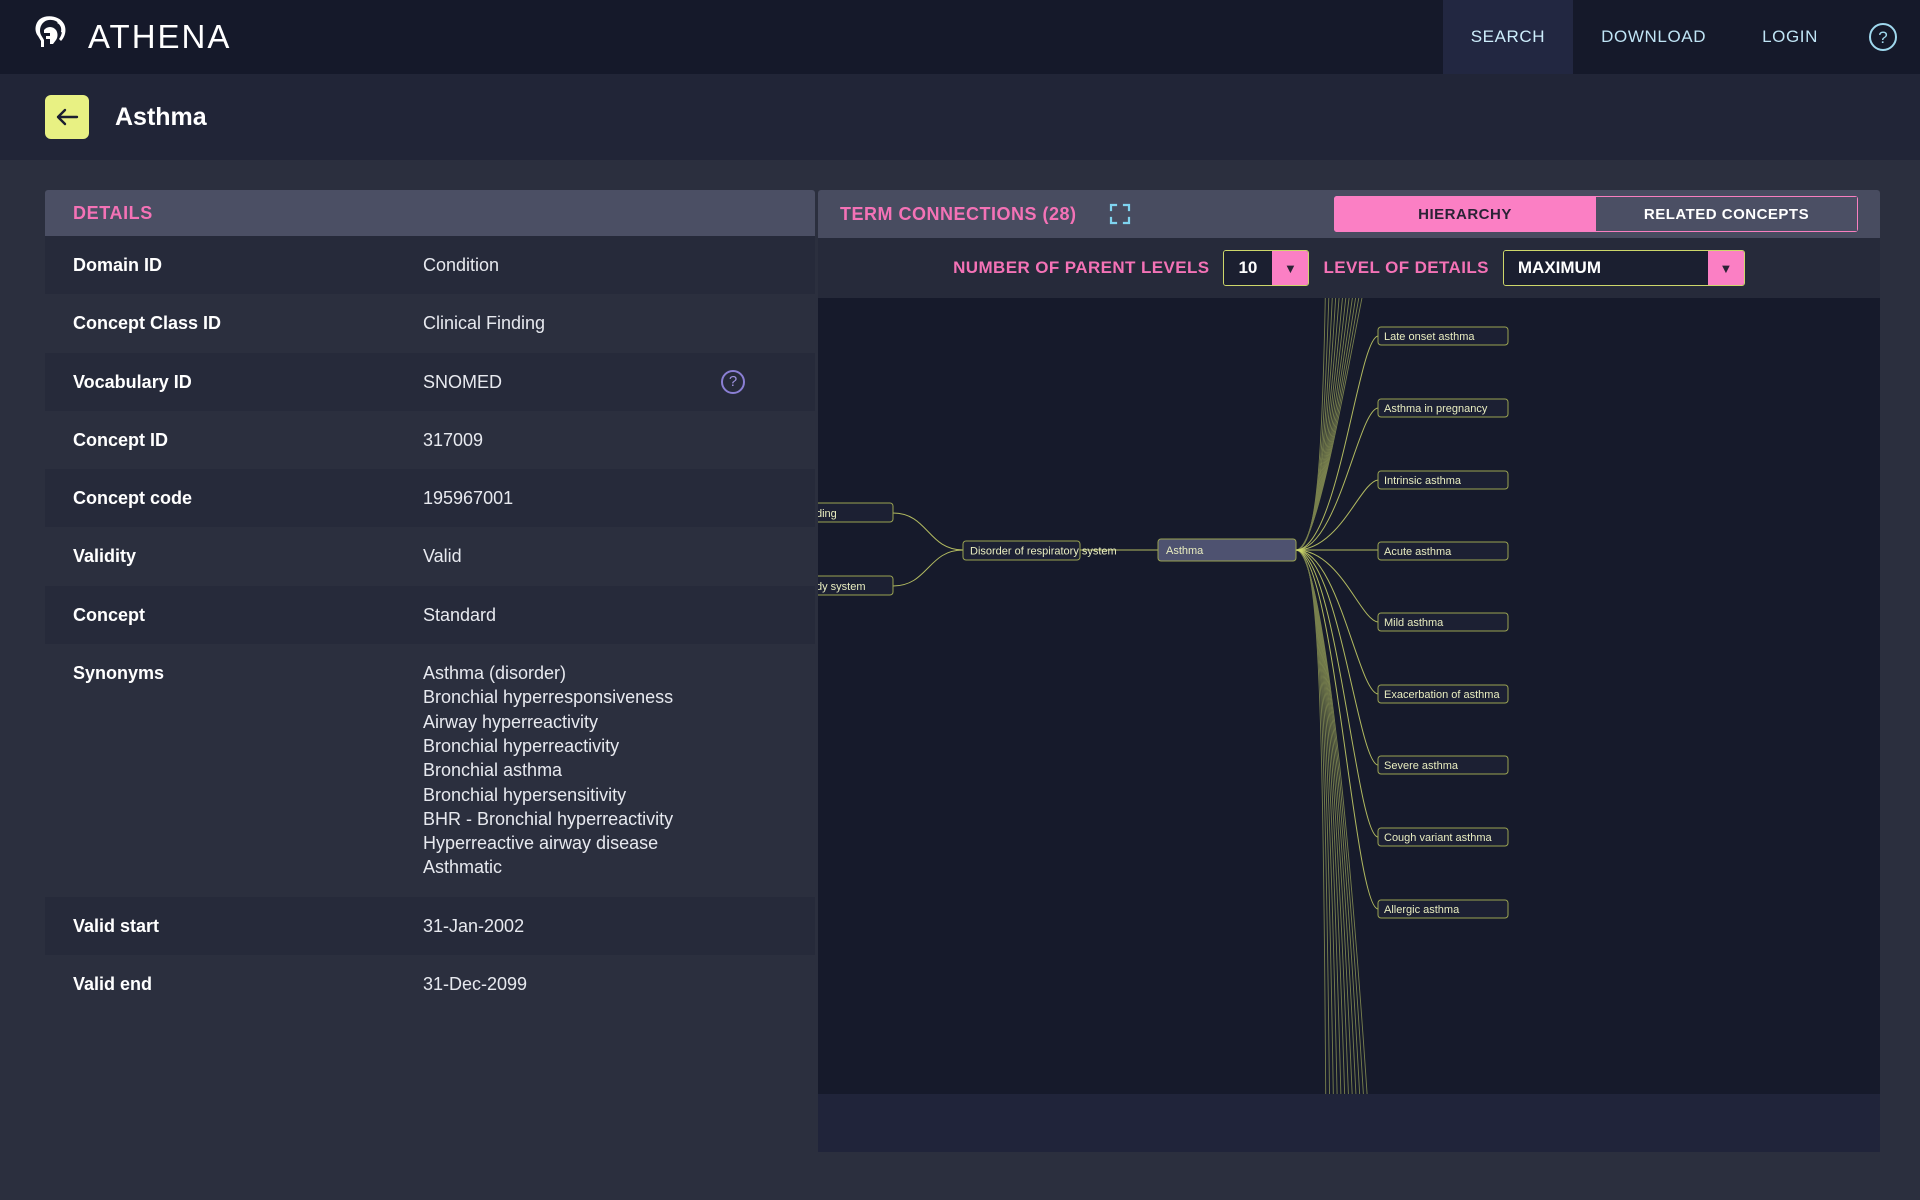 The image size is (1920, 1200). I want to click on synonym-item: Hyperreactive airway disease, so click(541, 843).